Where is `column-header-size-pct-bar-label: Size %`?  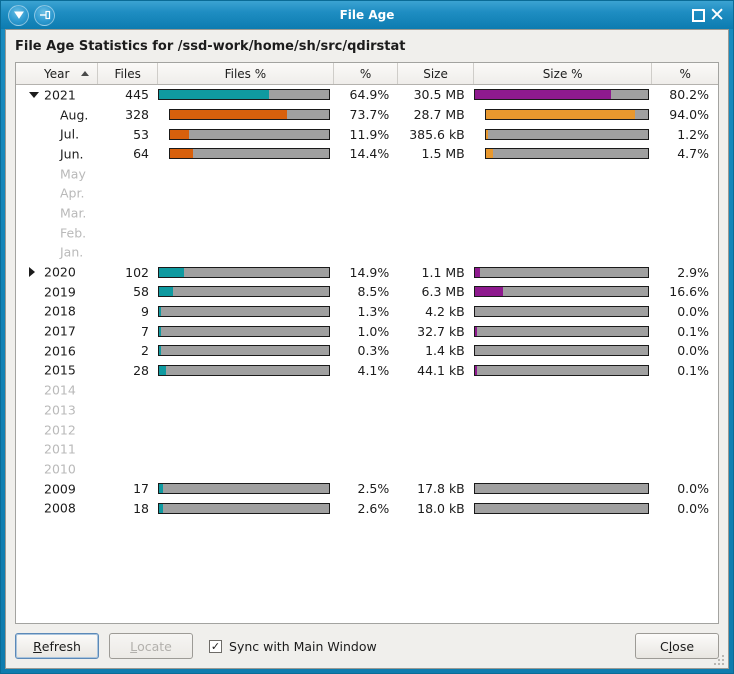 column-header-size-pct-bar-label: Size % is located at coordinates (562, 73).